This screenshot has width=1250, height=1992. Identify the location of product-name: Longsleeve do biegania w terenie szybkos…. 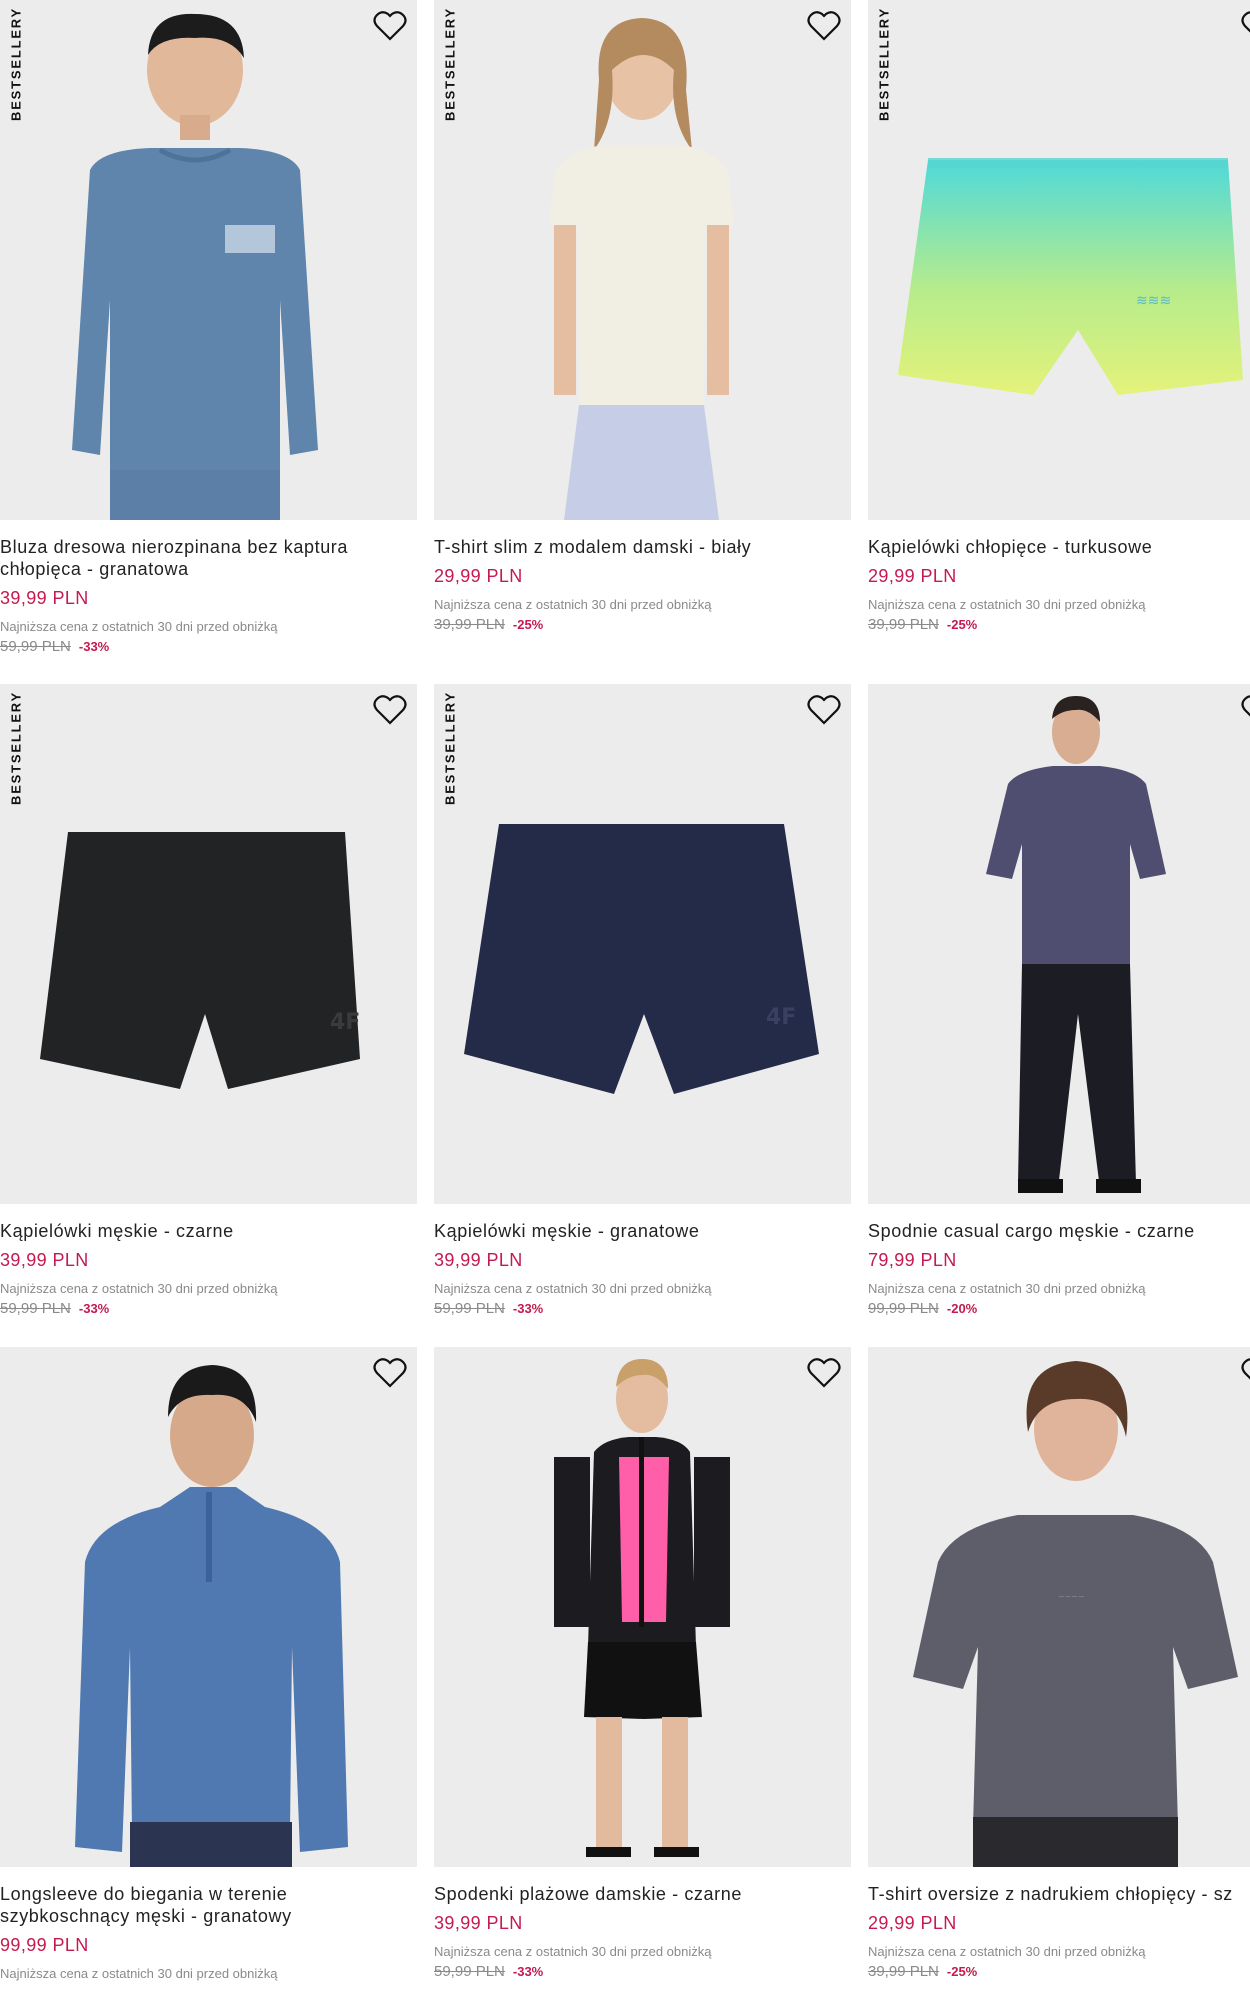
(208, 1905).